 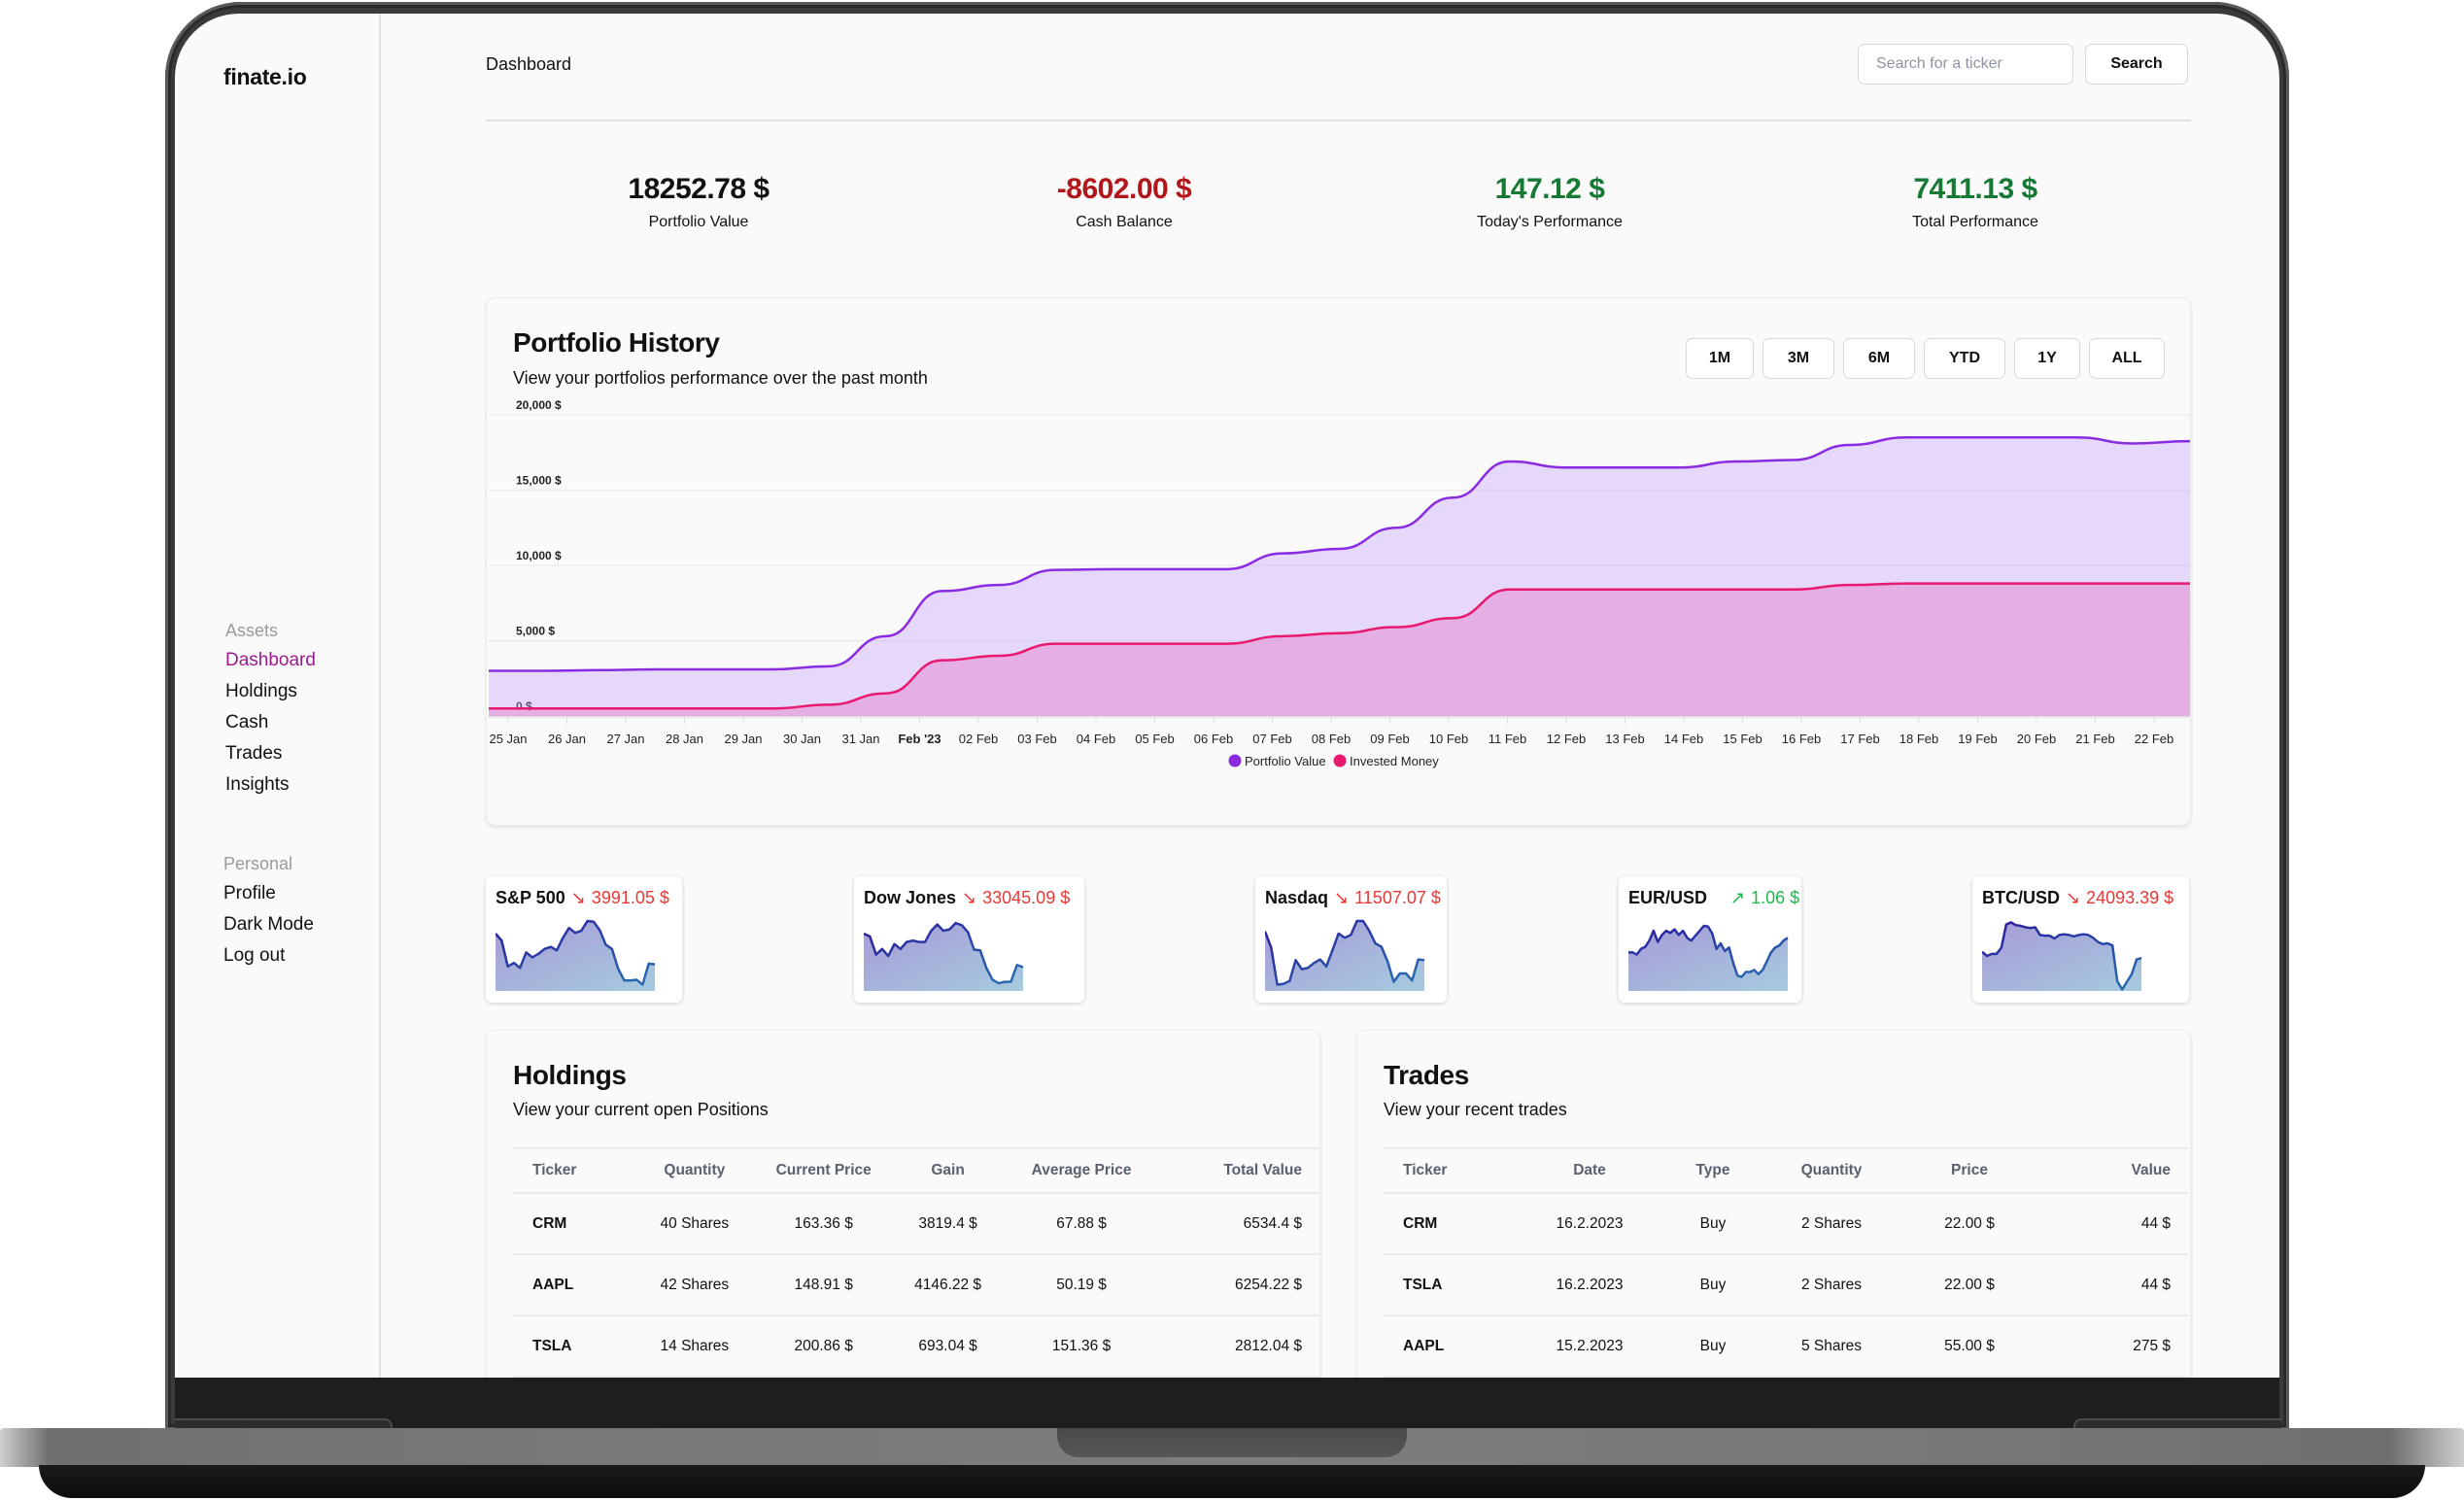 I want to click on sidebar-item-holdings: Holdings, so click(x=270, y=695).